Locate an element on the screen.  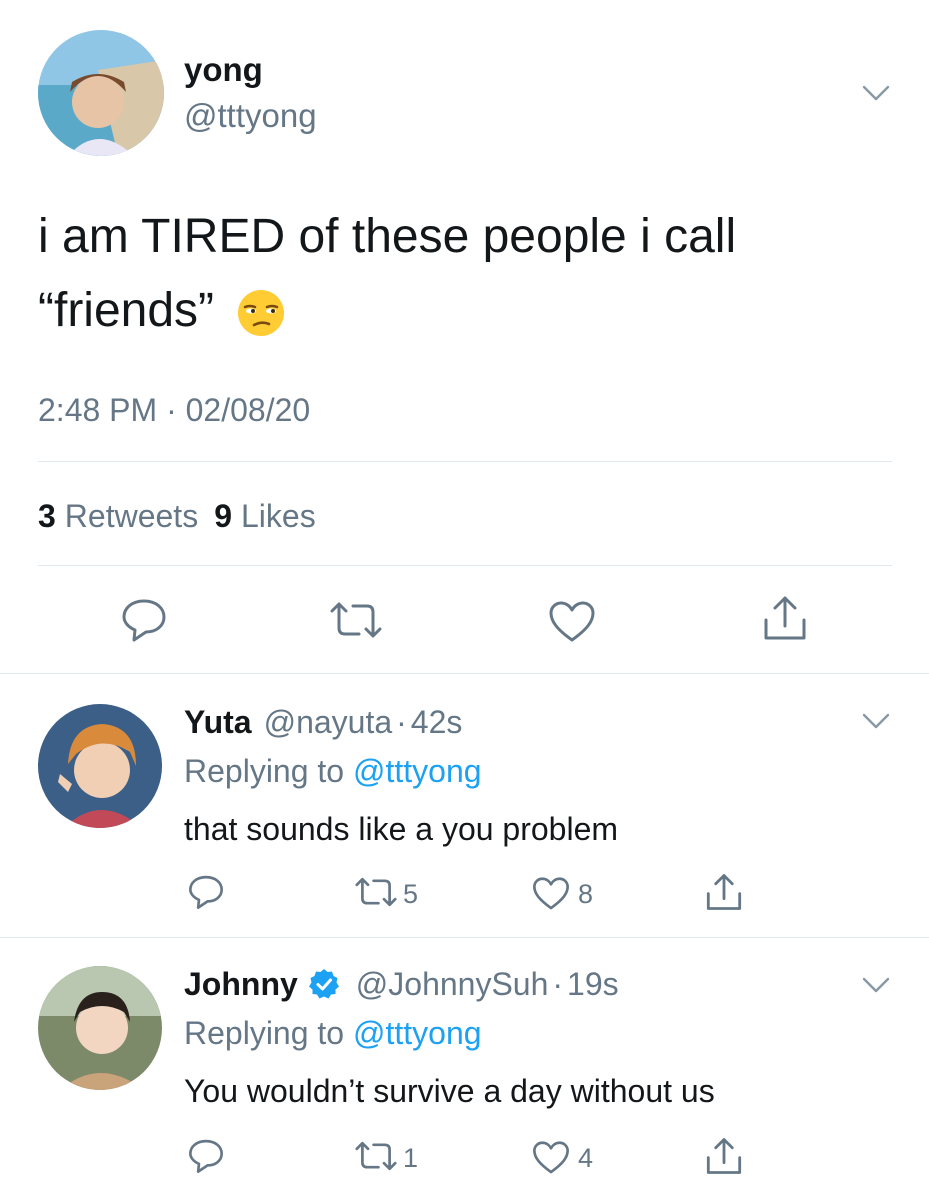
reply-header: Johnny @JohnnySuh · 19s is located at coordinates (401, 984).